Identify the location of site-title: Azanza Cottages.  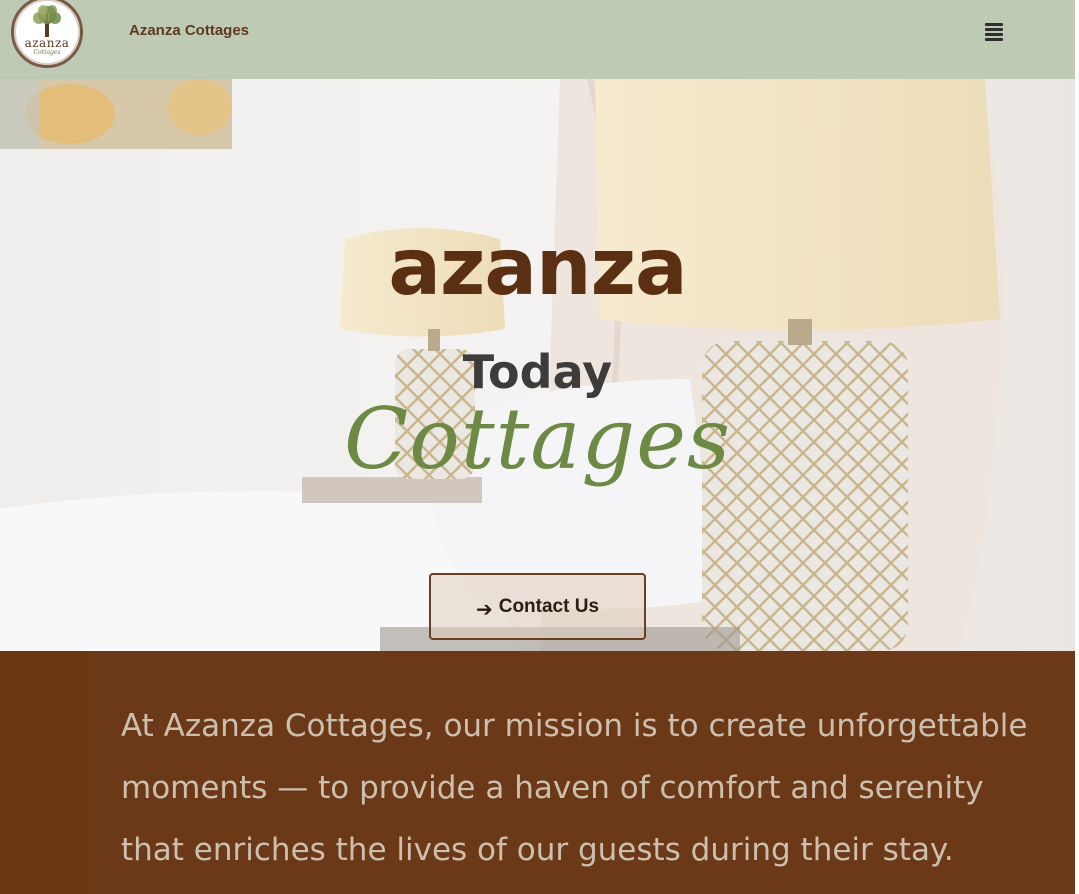
(189, 30).